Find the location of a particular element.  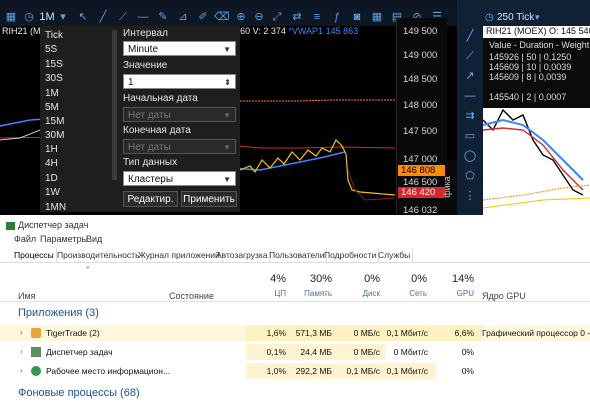

column-cpu: ЦП is located at coordinates (268, 293).